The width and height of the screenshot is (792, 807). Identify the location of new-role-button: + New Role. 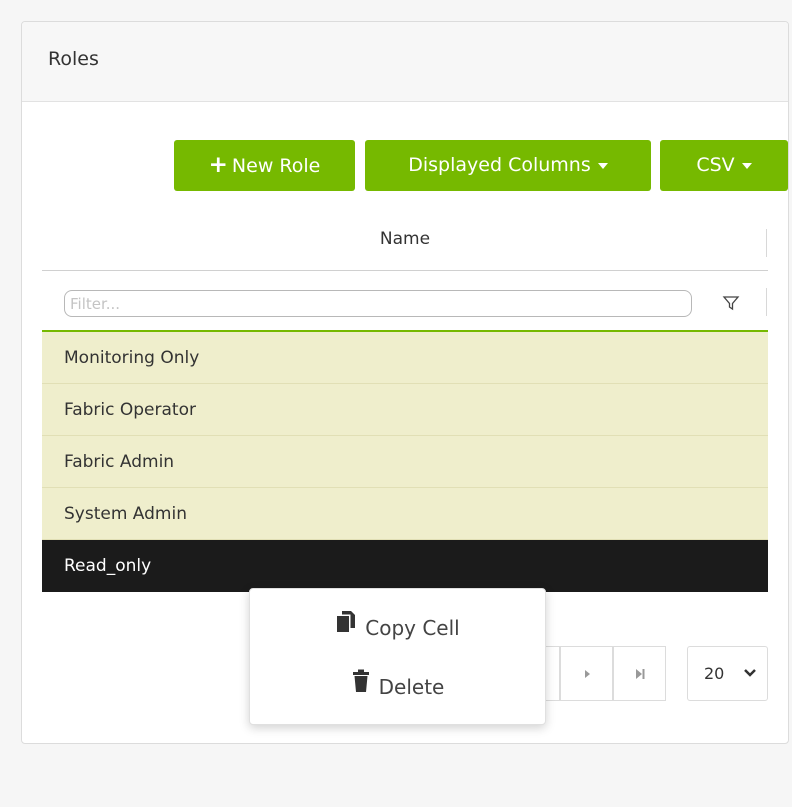
(264, 165).